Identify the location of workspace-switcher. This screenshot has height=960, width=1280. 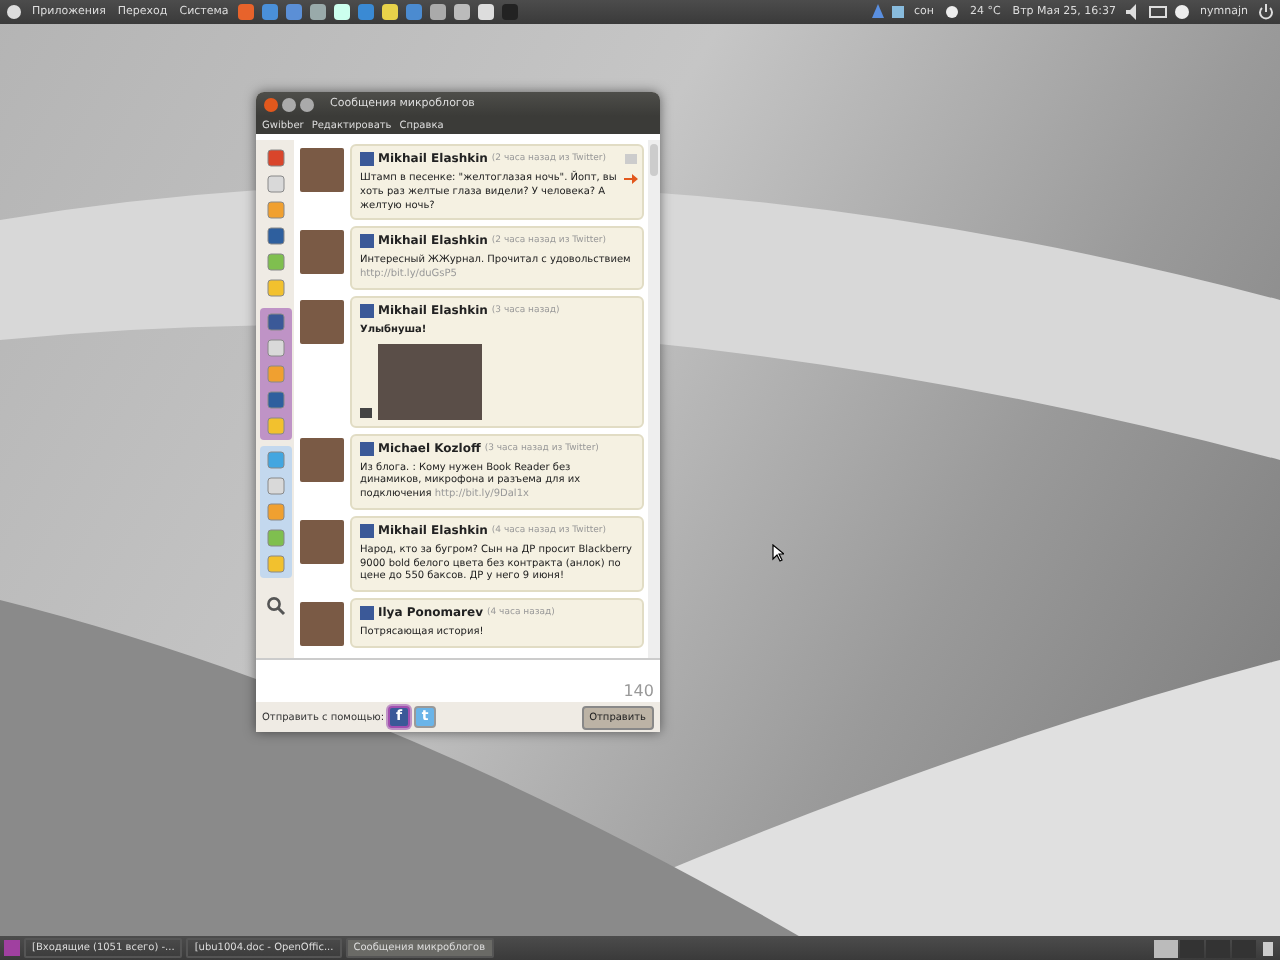
(1205, 948).